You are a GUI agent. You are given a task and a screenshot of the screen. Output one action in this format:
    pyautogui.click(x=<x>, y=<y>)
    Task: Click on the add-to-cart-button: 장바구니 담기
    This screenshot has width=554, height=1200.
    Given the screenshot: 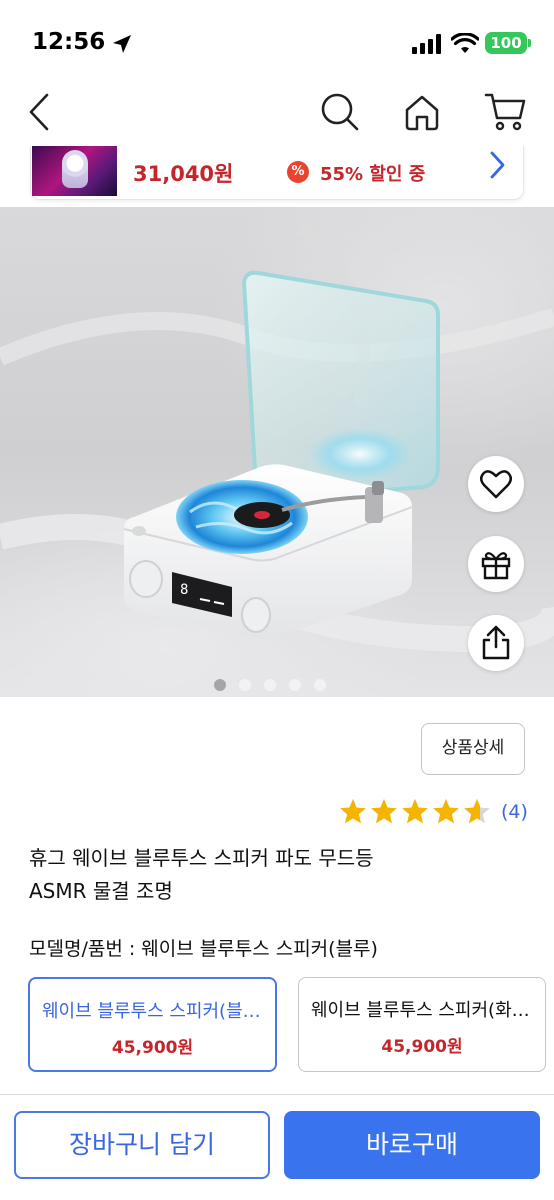 What is the action you would take?
    pyautogui.click(x=142, y=1145)
    